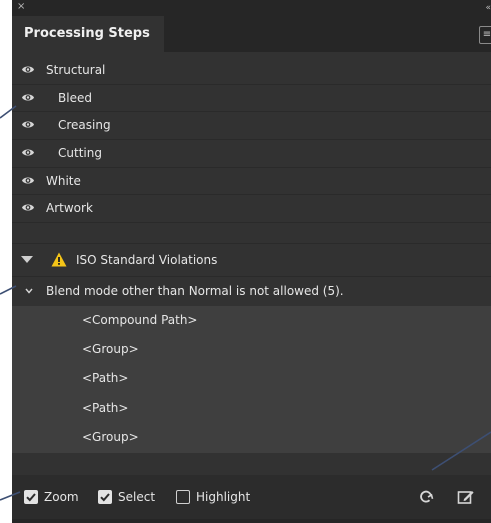  What do you see at coordinates (251, 243) in the screenshot?
I see `section-divider` at bounding box center [251, 243].